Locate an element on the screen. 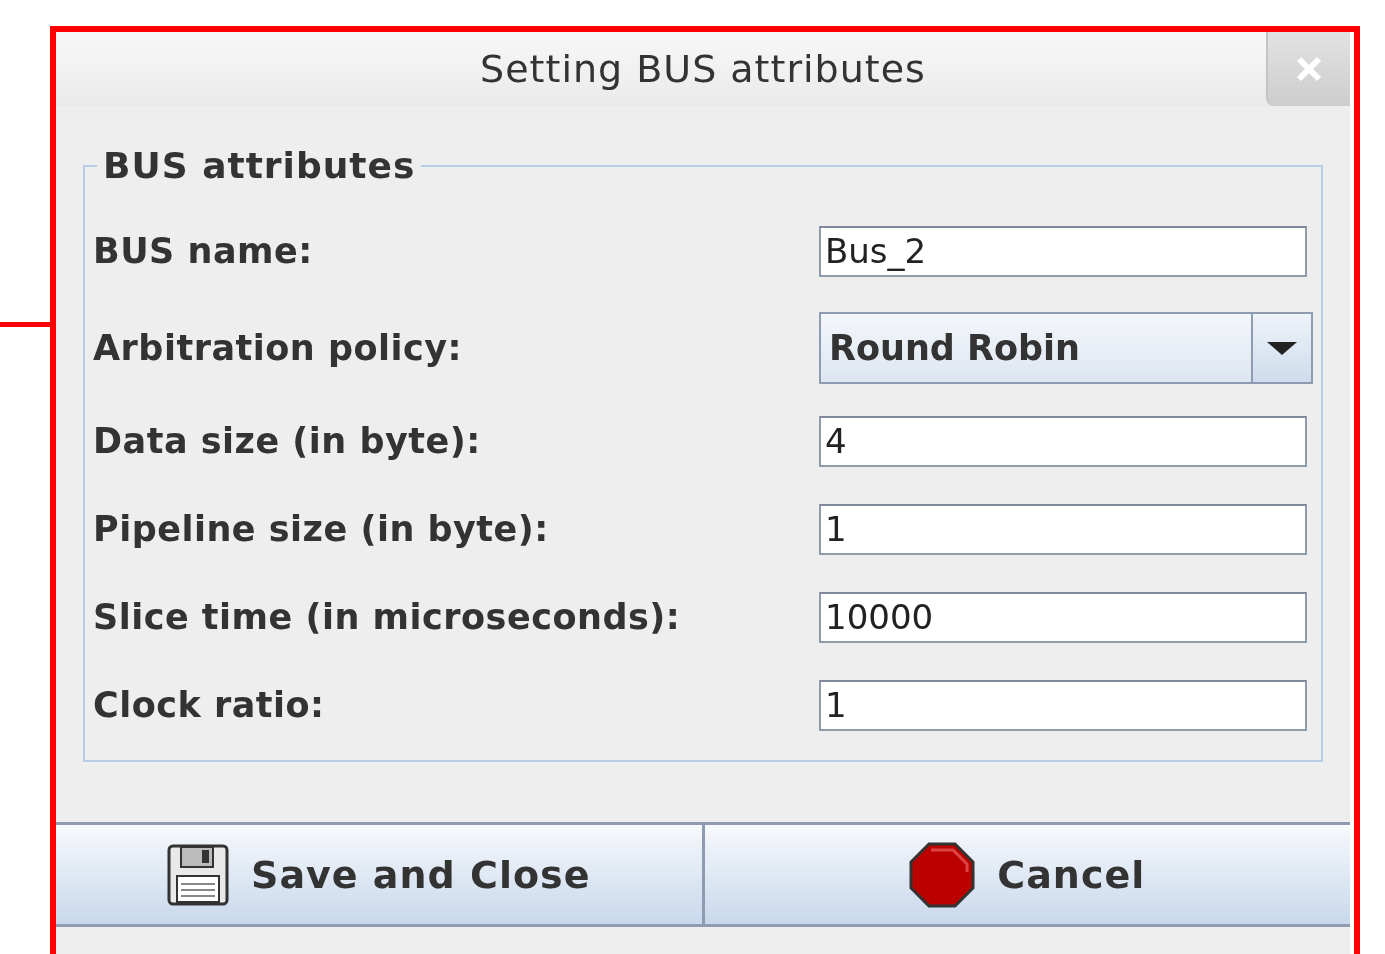 This screenshot has height=954, width=1385. save-button: Save and Close is located at coordinates (379, 874).